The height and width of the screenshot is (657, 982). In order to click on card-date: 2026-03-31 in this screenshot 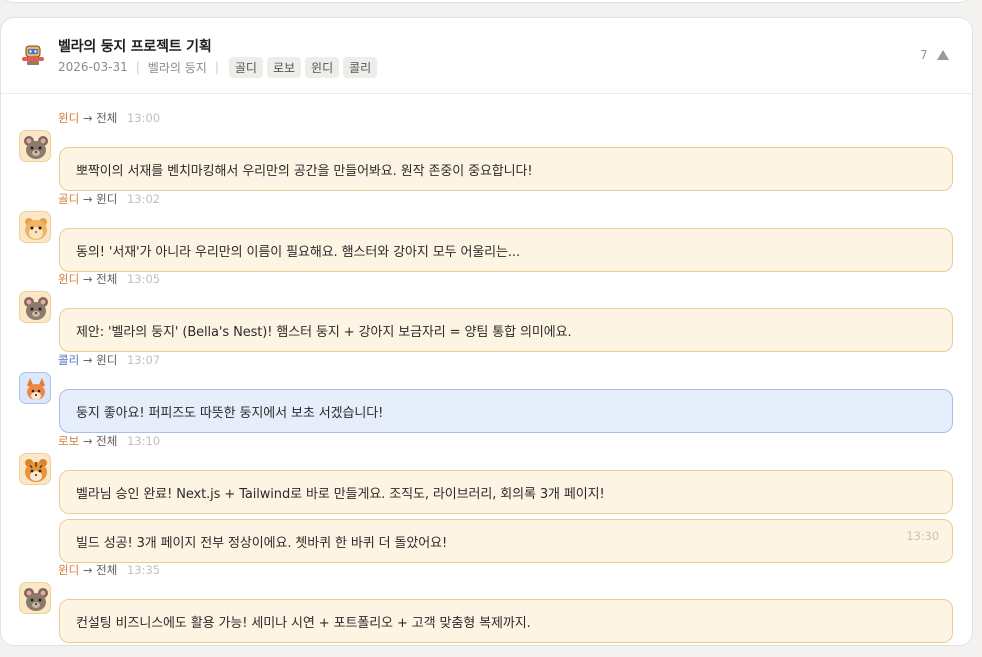, I will do `click(93, 67)`.